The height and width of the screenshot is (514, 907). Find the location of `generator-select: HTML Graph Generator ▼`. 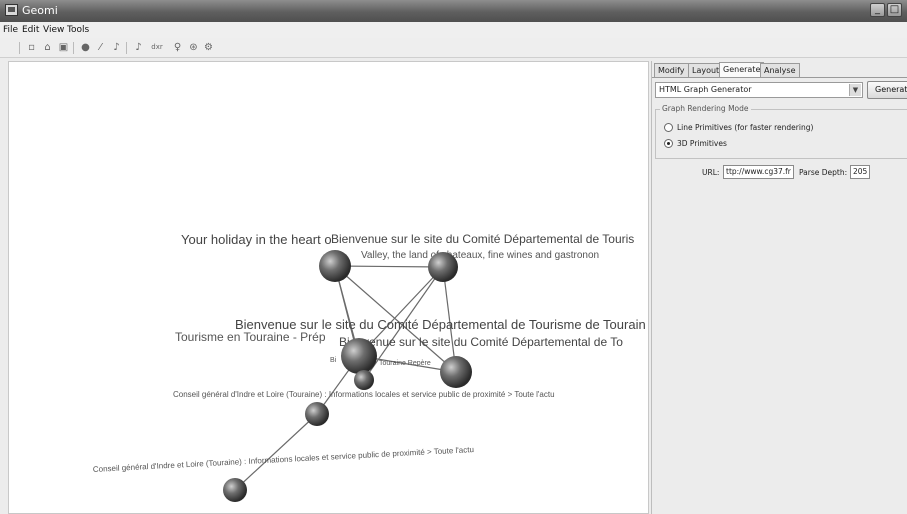

generator-select: HTML Graph Generator ▼ is located at coordinates (759, 90).